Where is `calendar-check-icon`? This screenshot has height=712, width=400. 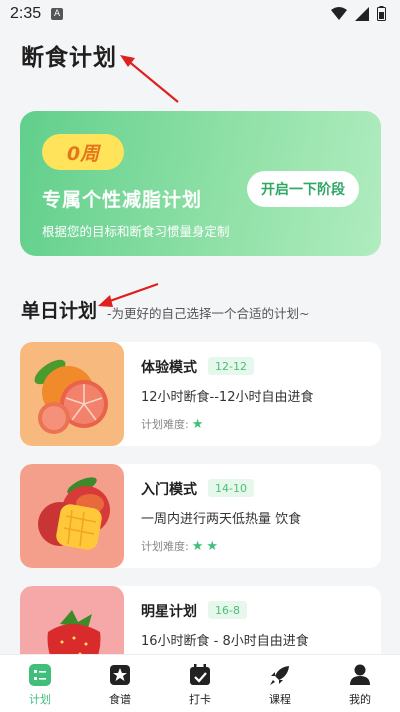
calendar-check-icon is located at coordinates (200, 675).